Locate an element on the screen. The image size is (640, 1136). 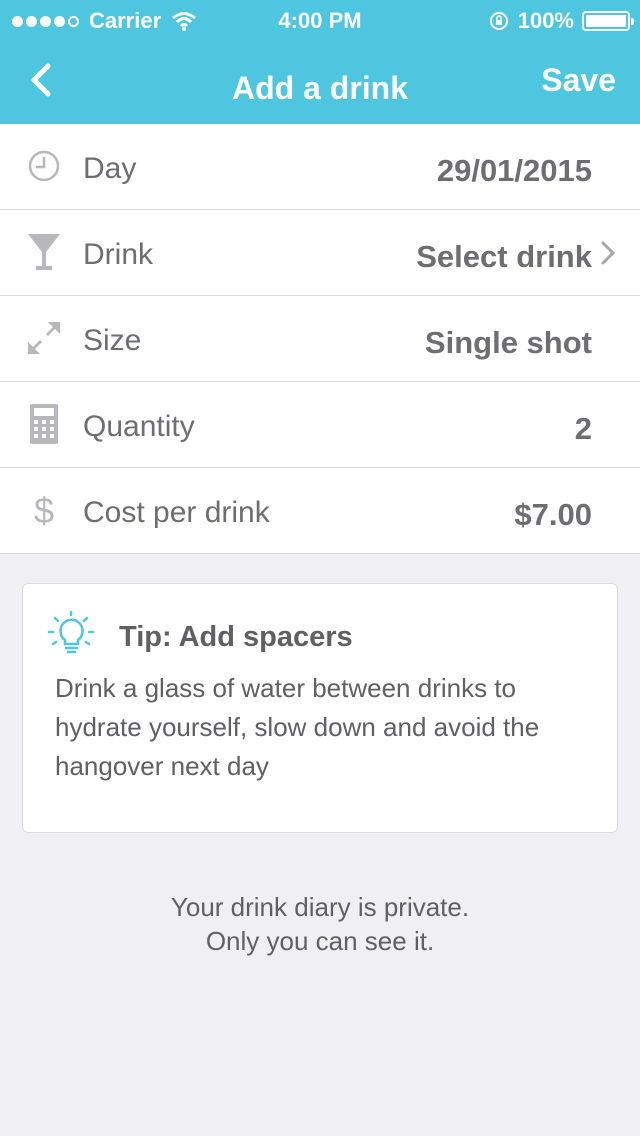
size-row: Size Single shot is located at coordinates (320, 339).